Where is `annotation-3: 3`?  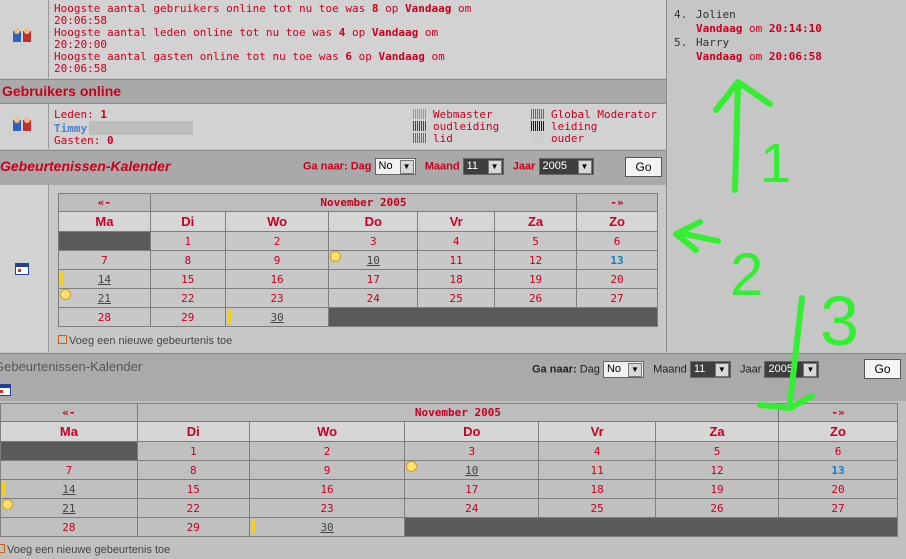 annotation-3: 3 is located at coordinates (839, 321).